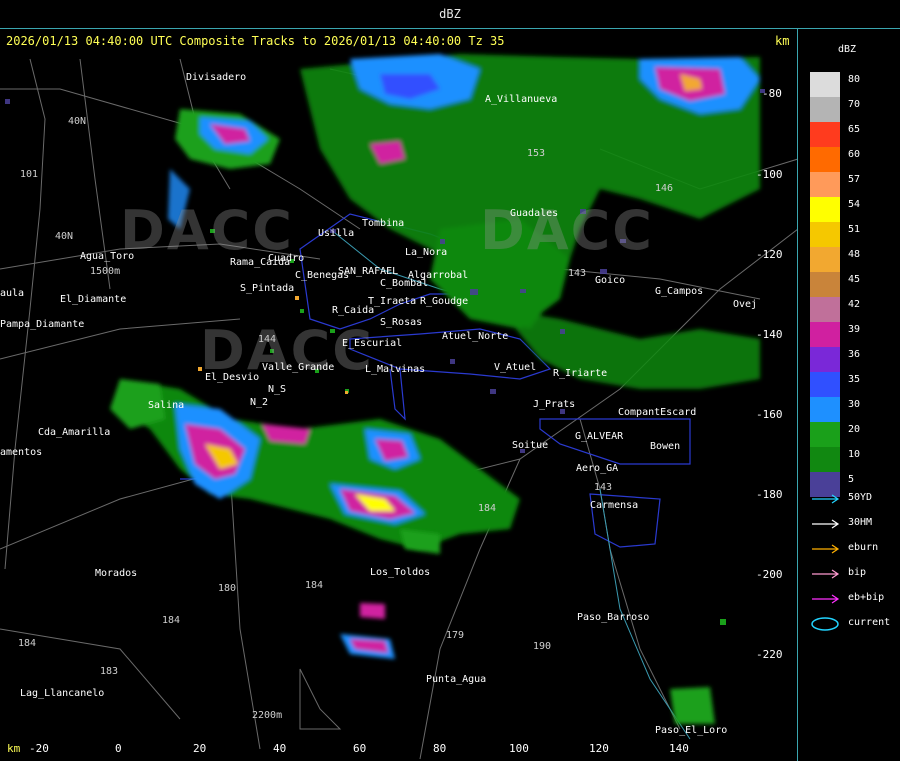  I want to click on place-label: Los_Toldos, so click(400, 572).